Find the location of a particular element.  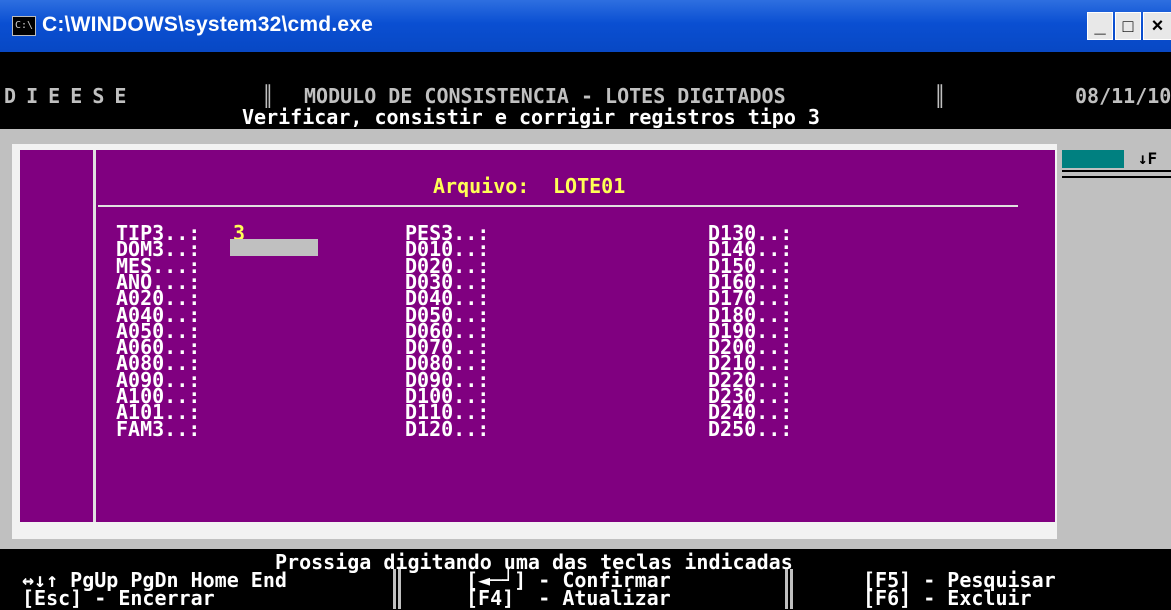

module-title: MODULO DE CONSISTENCIA - LOTES DIGITADOS is located at coordinates (545, 96).